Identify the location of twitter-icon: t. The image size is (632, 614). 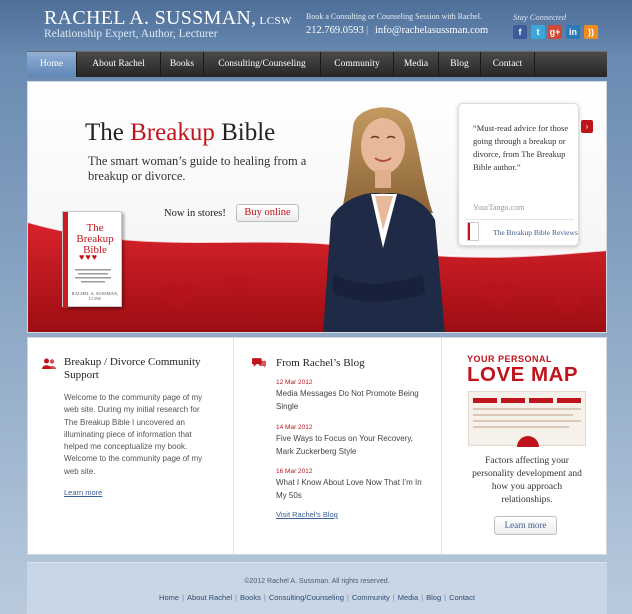
(538, 32).